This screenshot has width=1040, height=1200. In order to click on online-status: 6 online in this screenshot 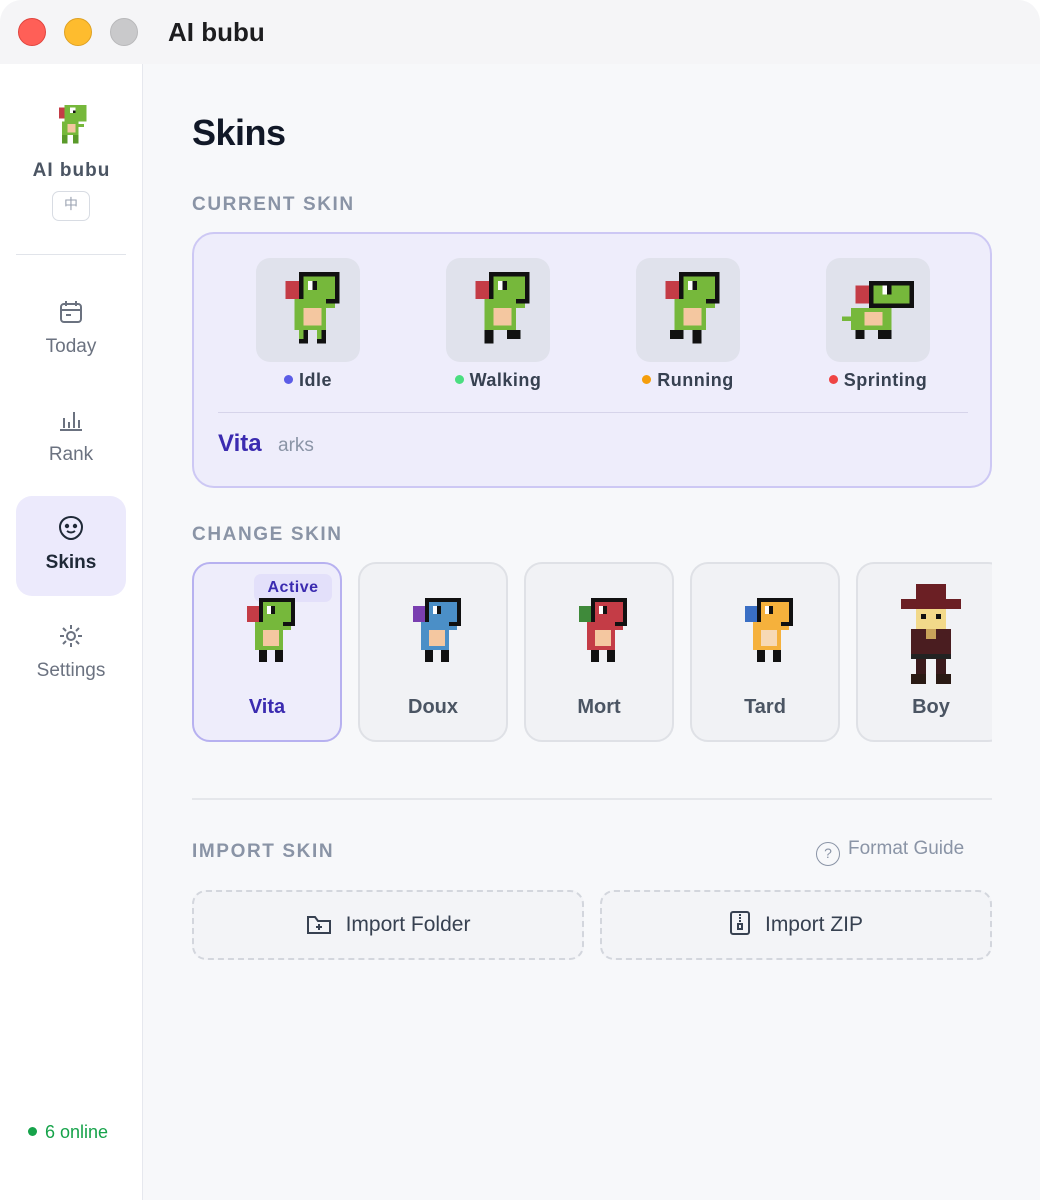, I will do `click(68, 1132)`.